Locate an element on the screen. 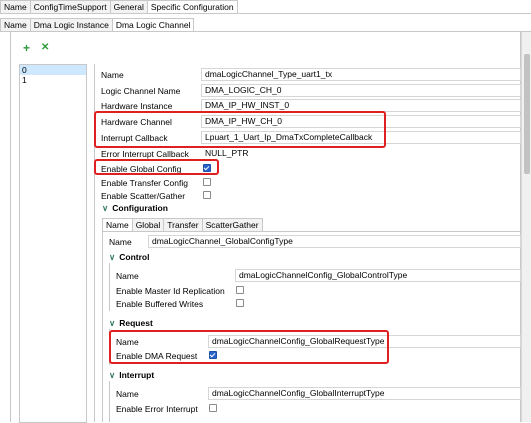  logic-channel-name-field: DMA_LOGIC_CH_0 is located at coordinates (361, 90).